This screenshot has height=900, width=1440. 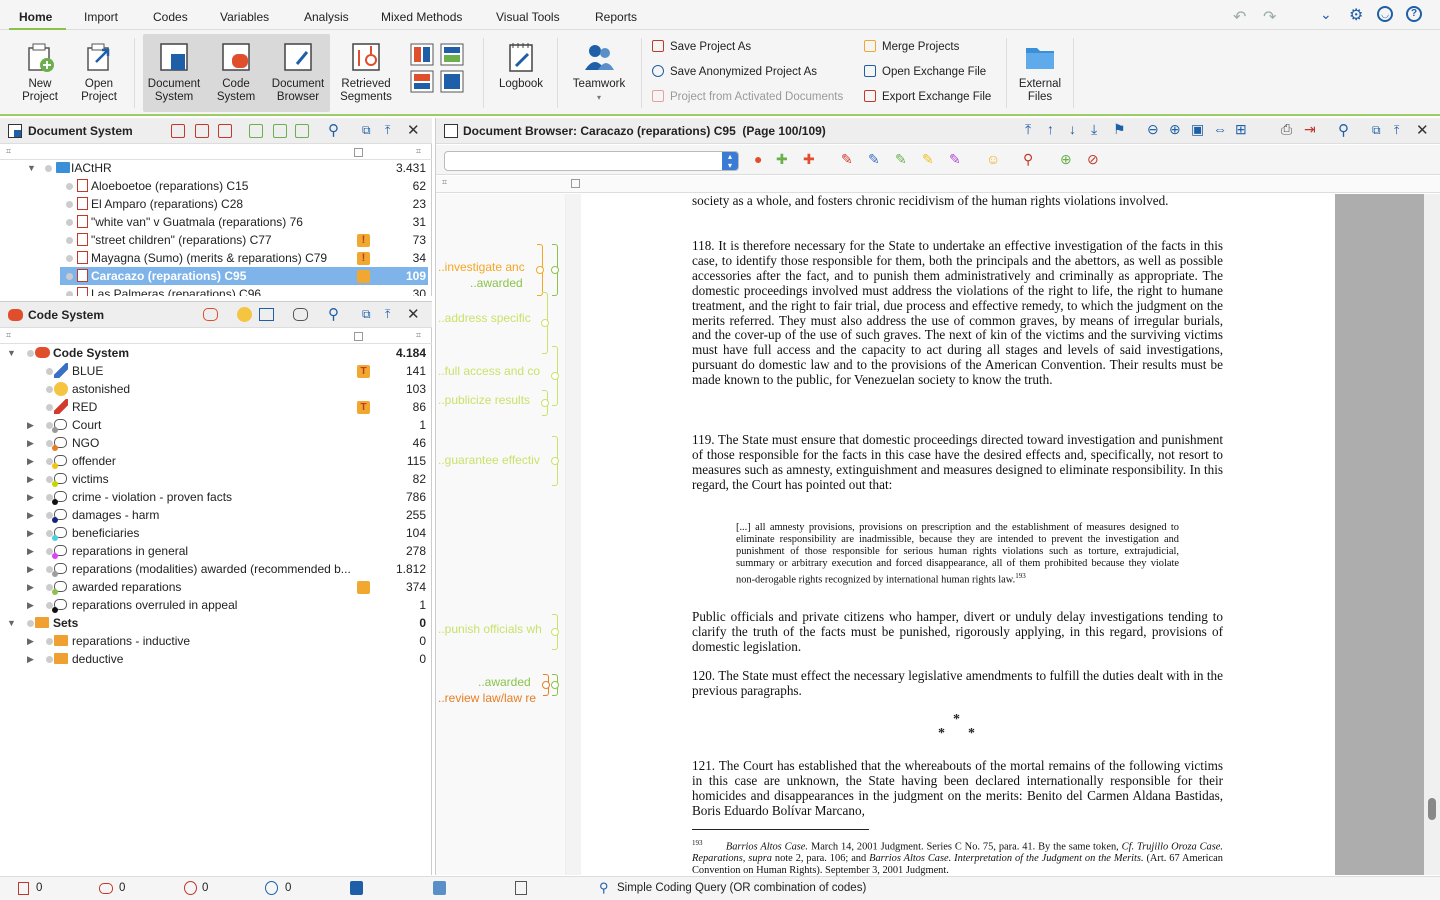 What do you see at coordinates (387, 130) in the screenshot?
I see `maximize-icon: ⤒` at bounding box center [387, 130].